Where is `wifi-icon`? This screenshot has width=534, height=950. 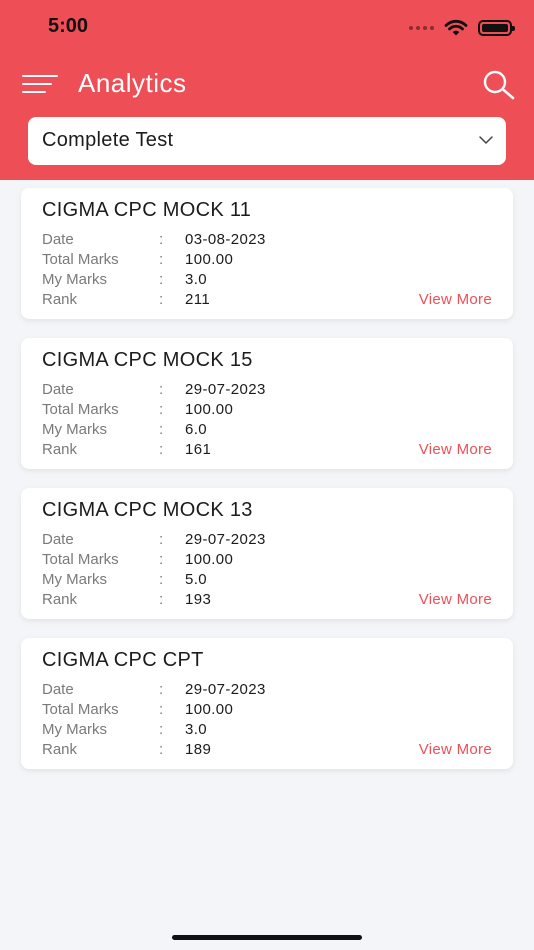
wifi-icon is located at coordinates (456, 27).